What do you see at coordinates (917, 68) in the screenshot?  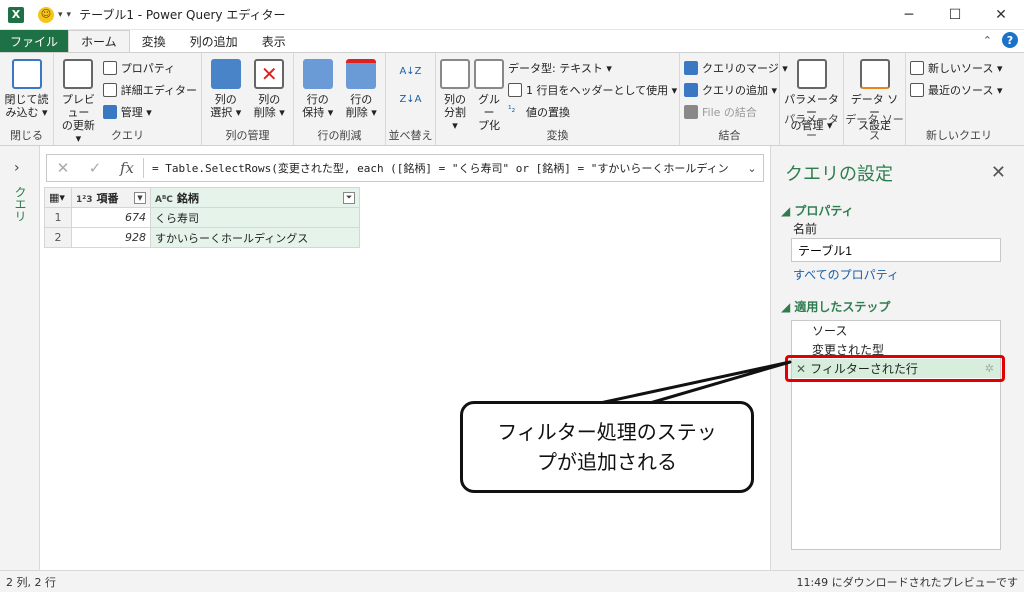 I see `new-source-icon` at bounding box center [917, 68].